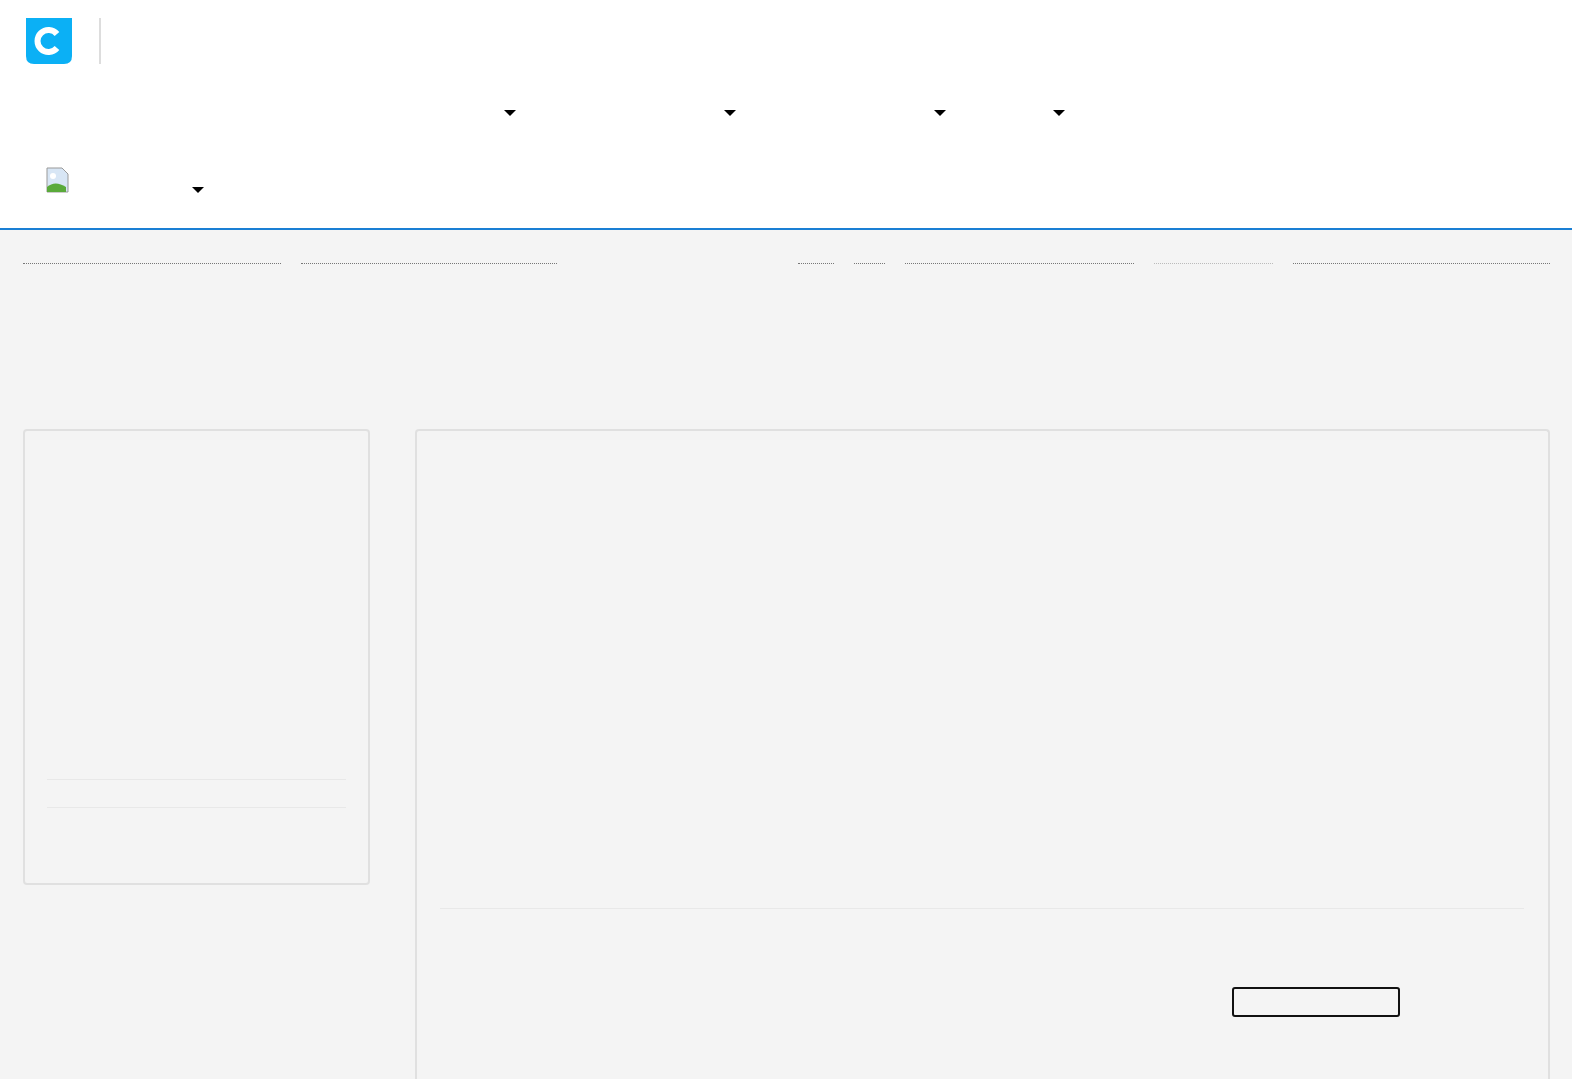 The height and width of the screenshot is (1079, 1572). Describe the element at coordinates (49, 41) in the screenshot. I see `logo-icon` at that location.